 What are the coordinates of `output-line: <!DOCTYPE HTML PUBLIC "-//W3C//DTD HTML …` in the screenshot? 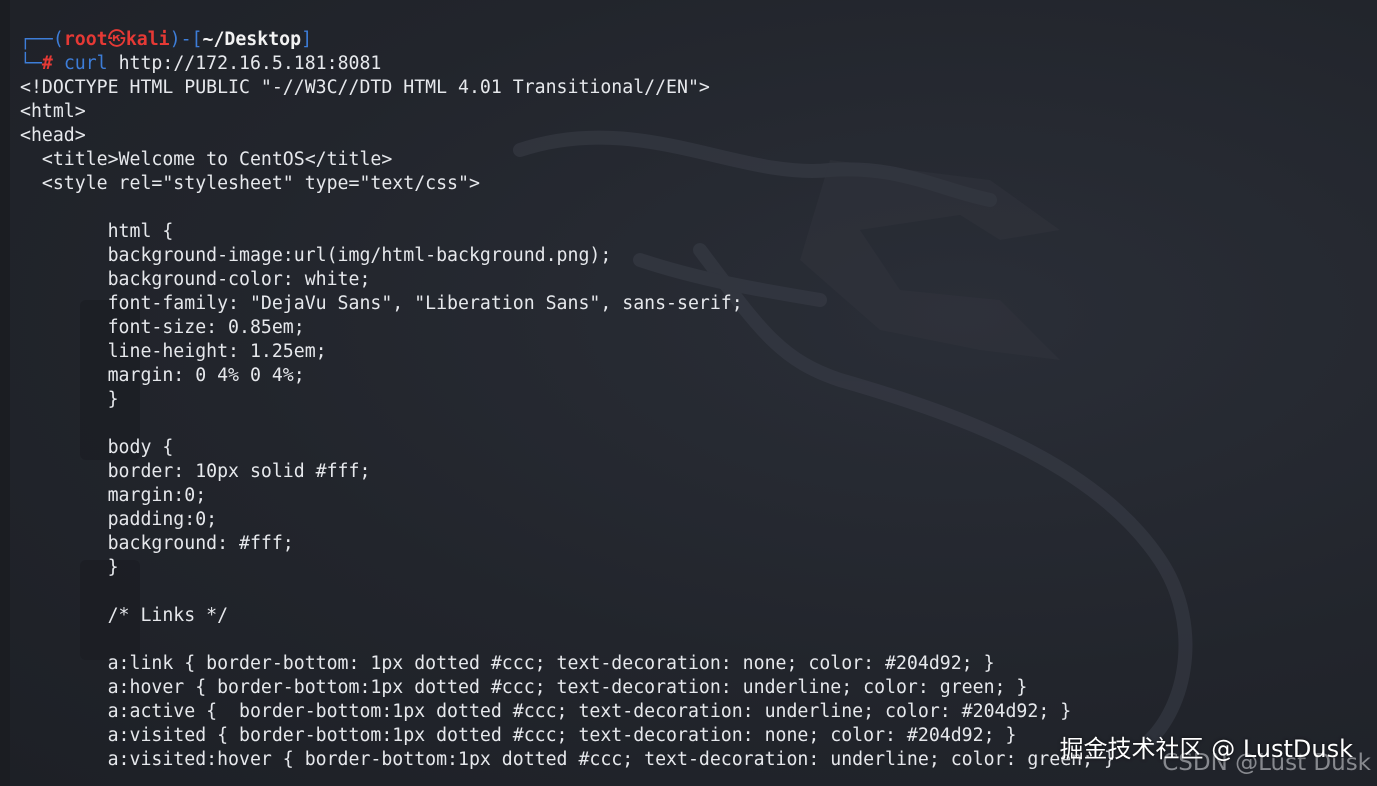 It's located at (365, 87).